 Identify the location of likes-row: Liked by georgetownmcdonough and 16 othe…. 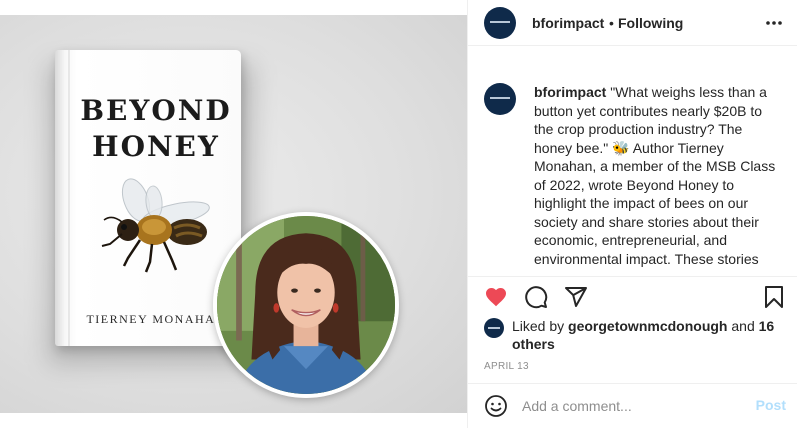
(632, 334).